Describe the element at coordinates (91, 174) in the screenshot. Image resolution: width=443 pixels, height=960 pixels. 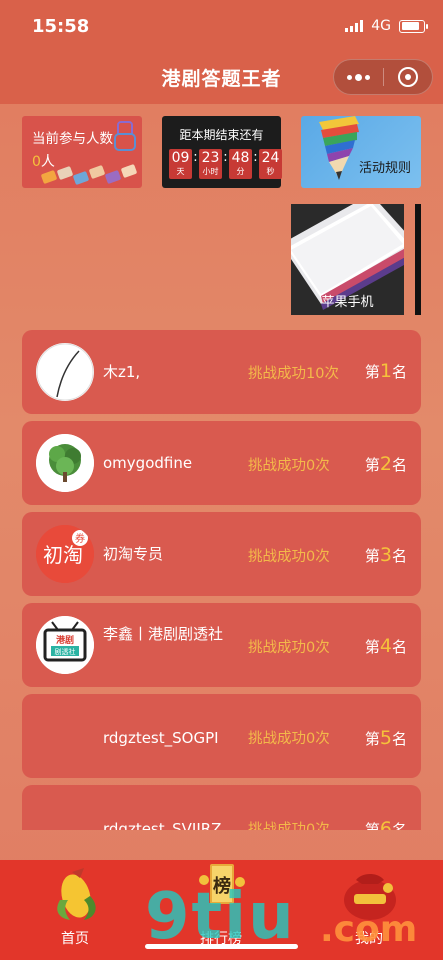
I see `raised-hands-illustration` at that location.